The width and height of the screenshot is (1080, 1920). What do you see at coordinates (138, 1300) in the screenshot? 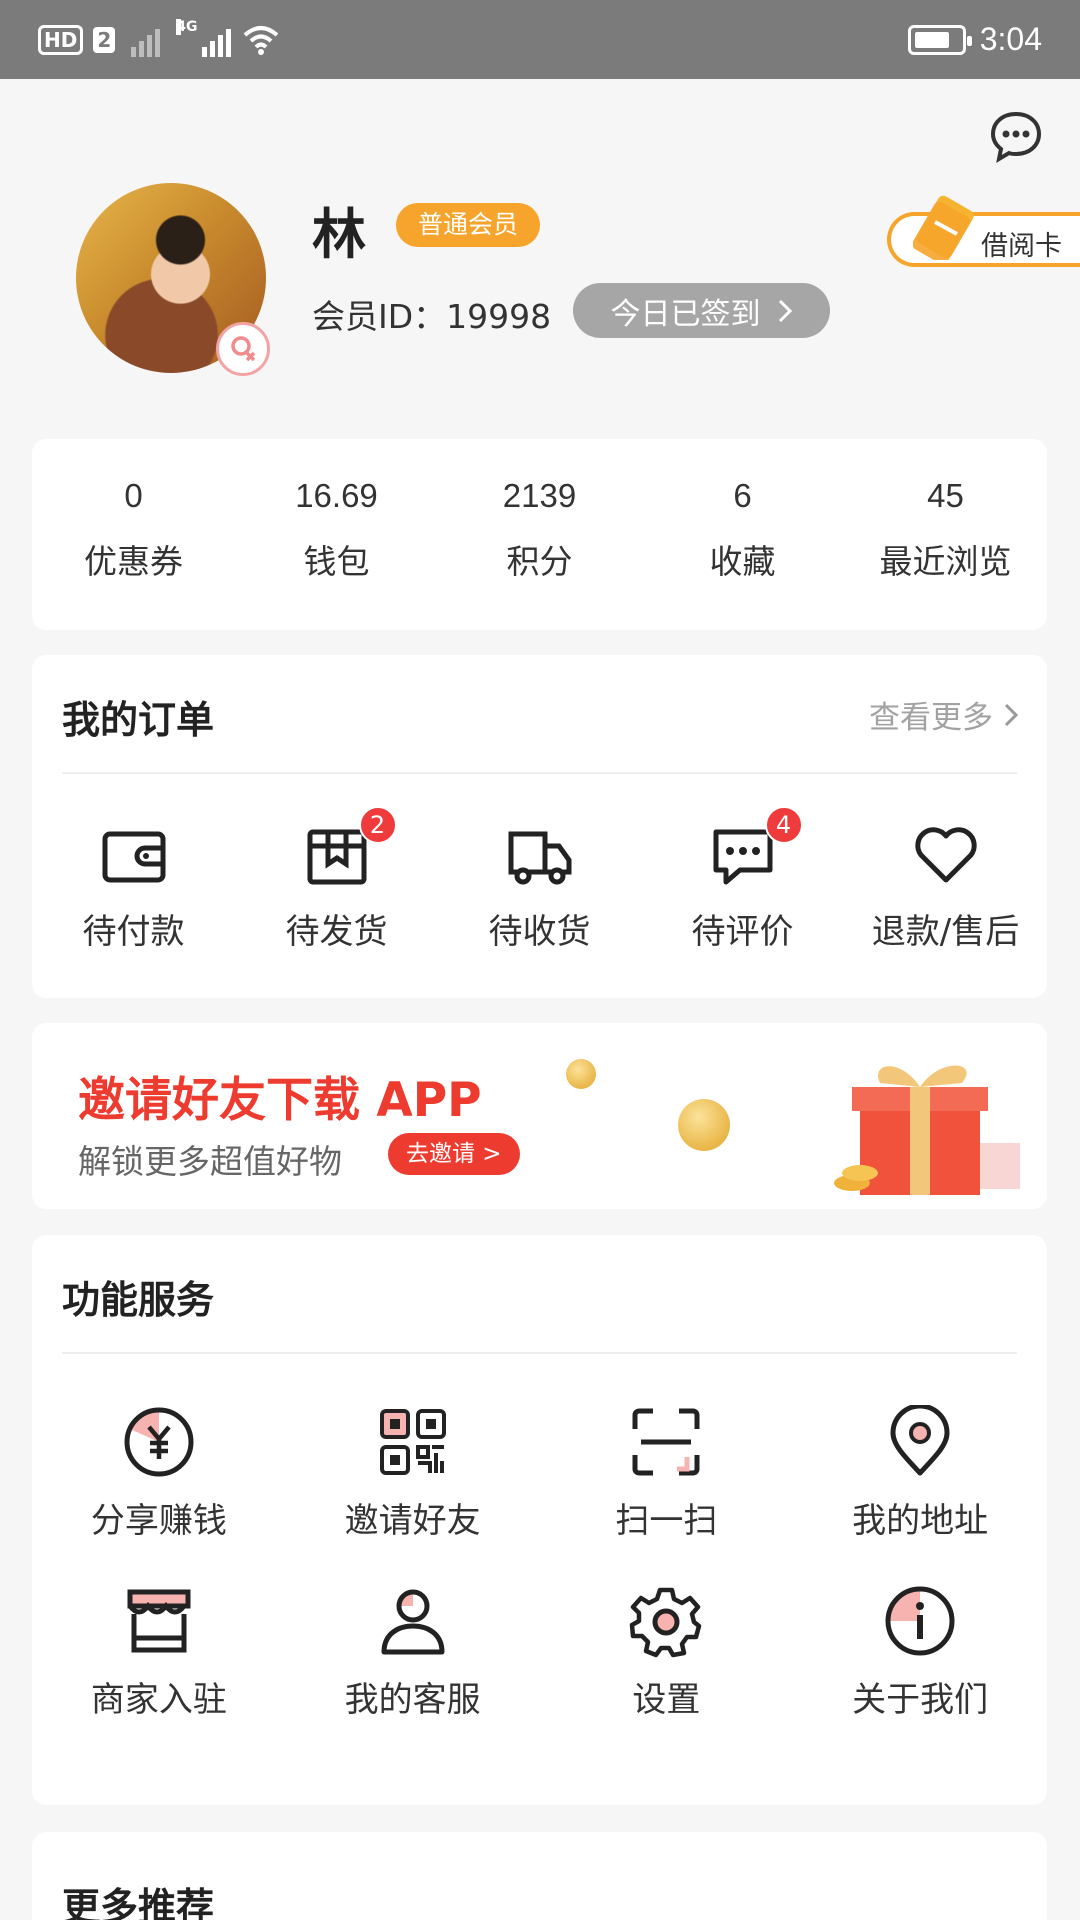
I see `services-title: 功能服务` at bounding box center [138, 1300].